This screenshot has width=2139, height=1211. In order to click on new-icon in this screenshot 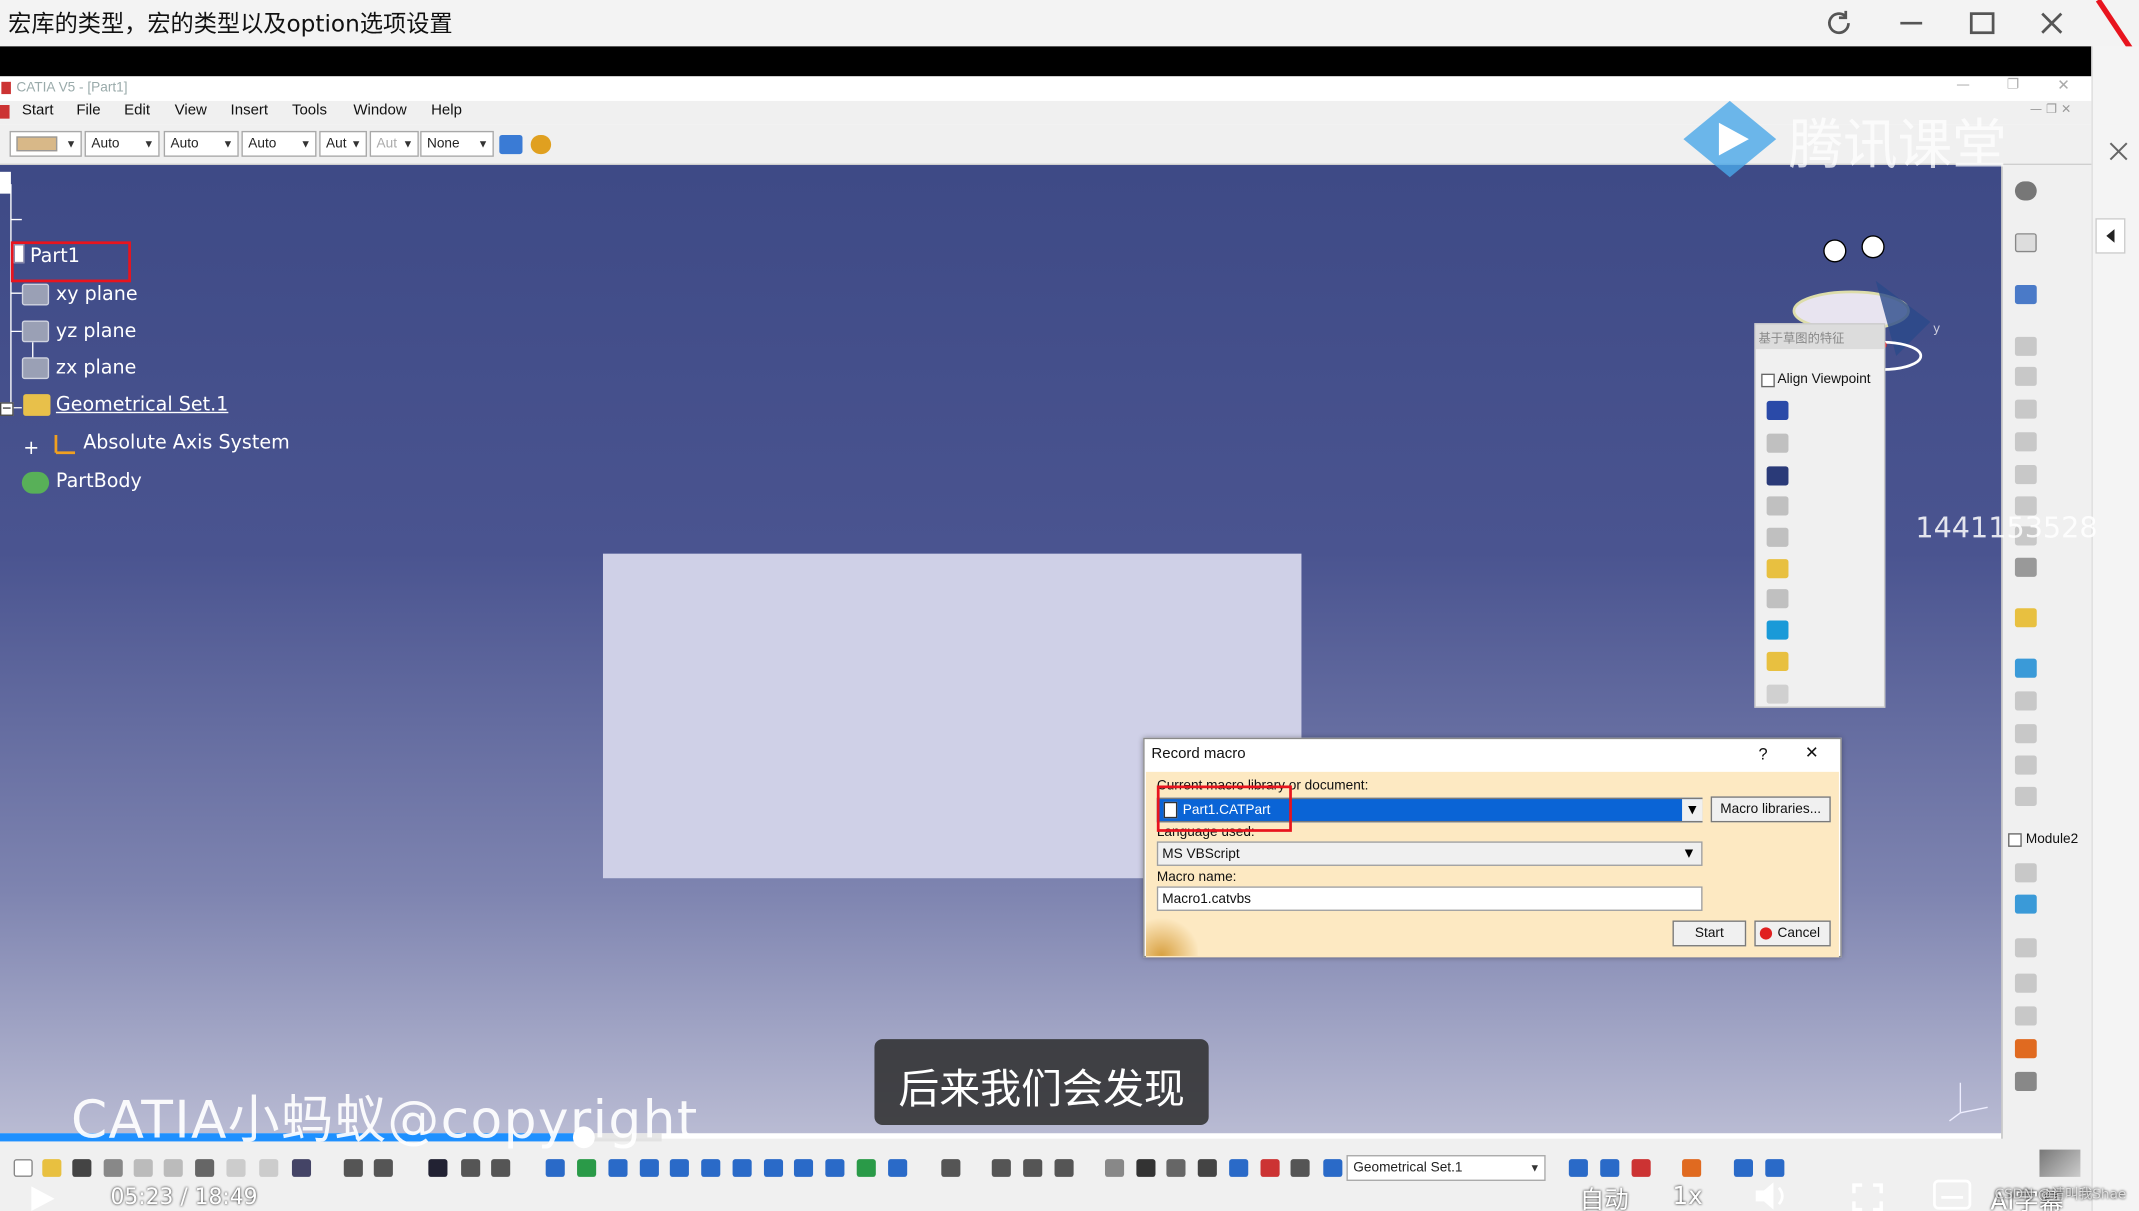, I will do `click(23, 1168)`.